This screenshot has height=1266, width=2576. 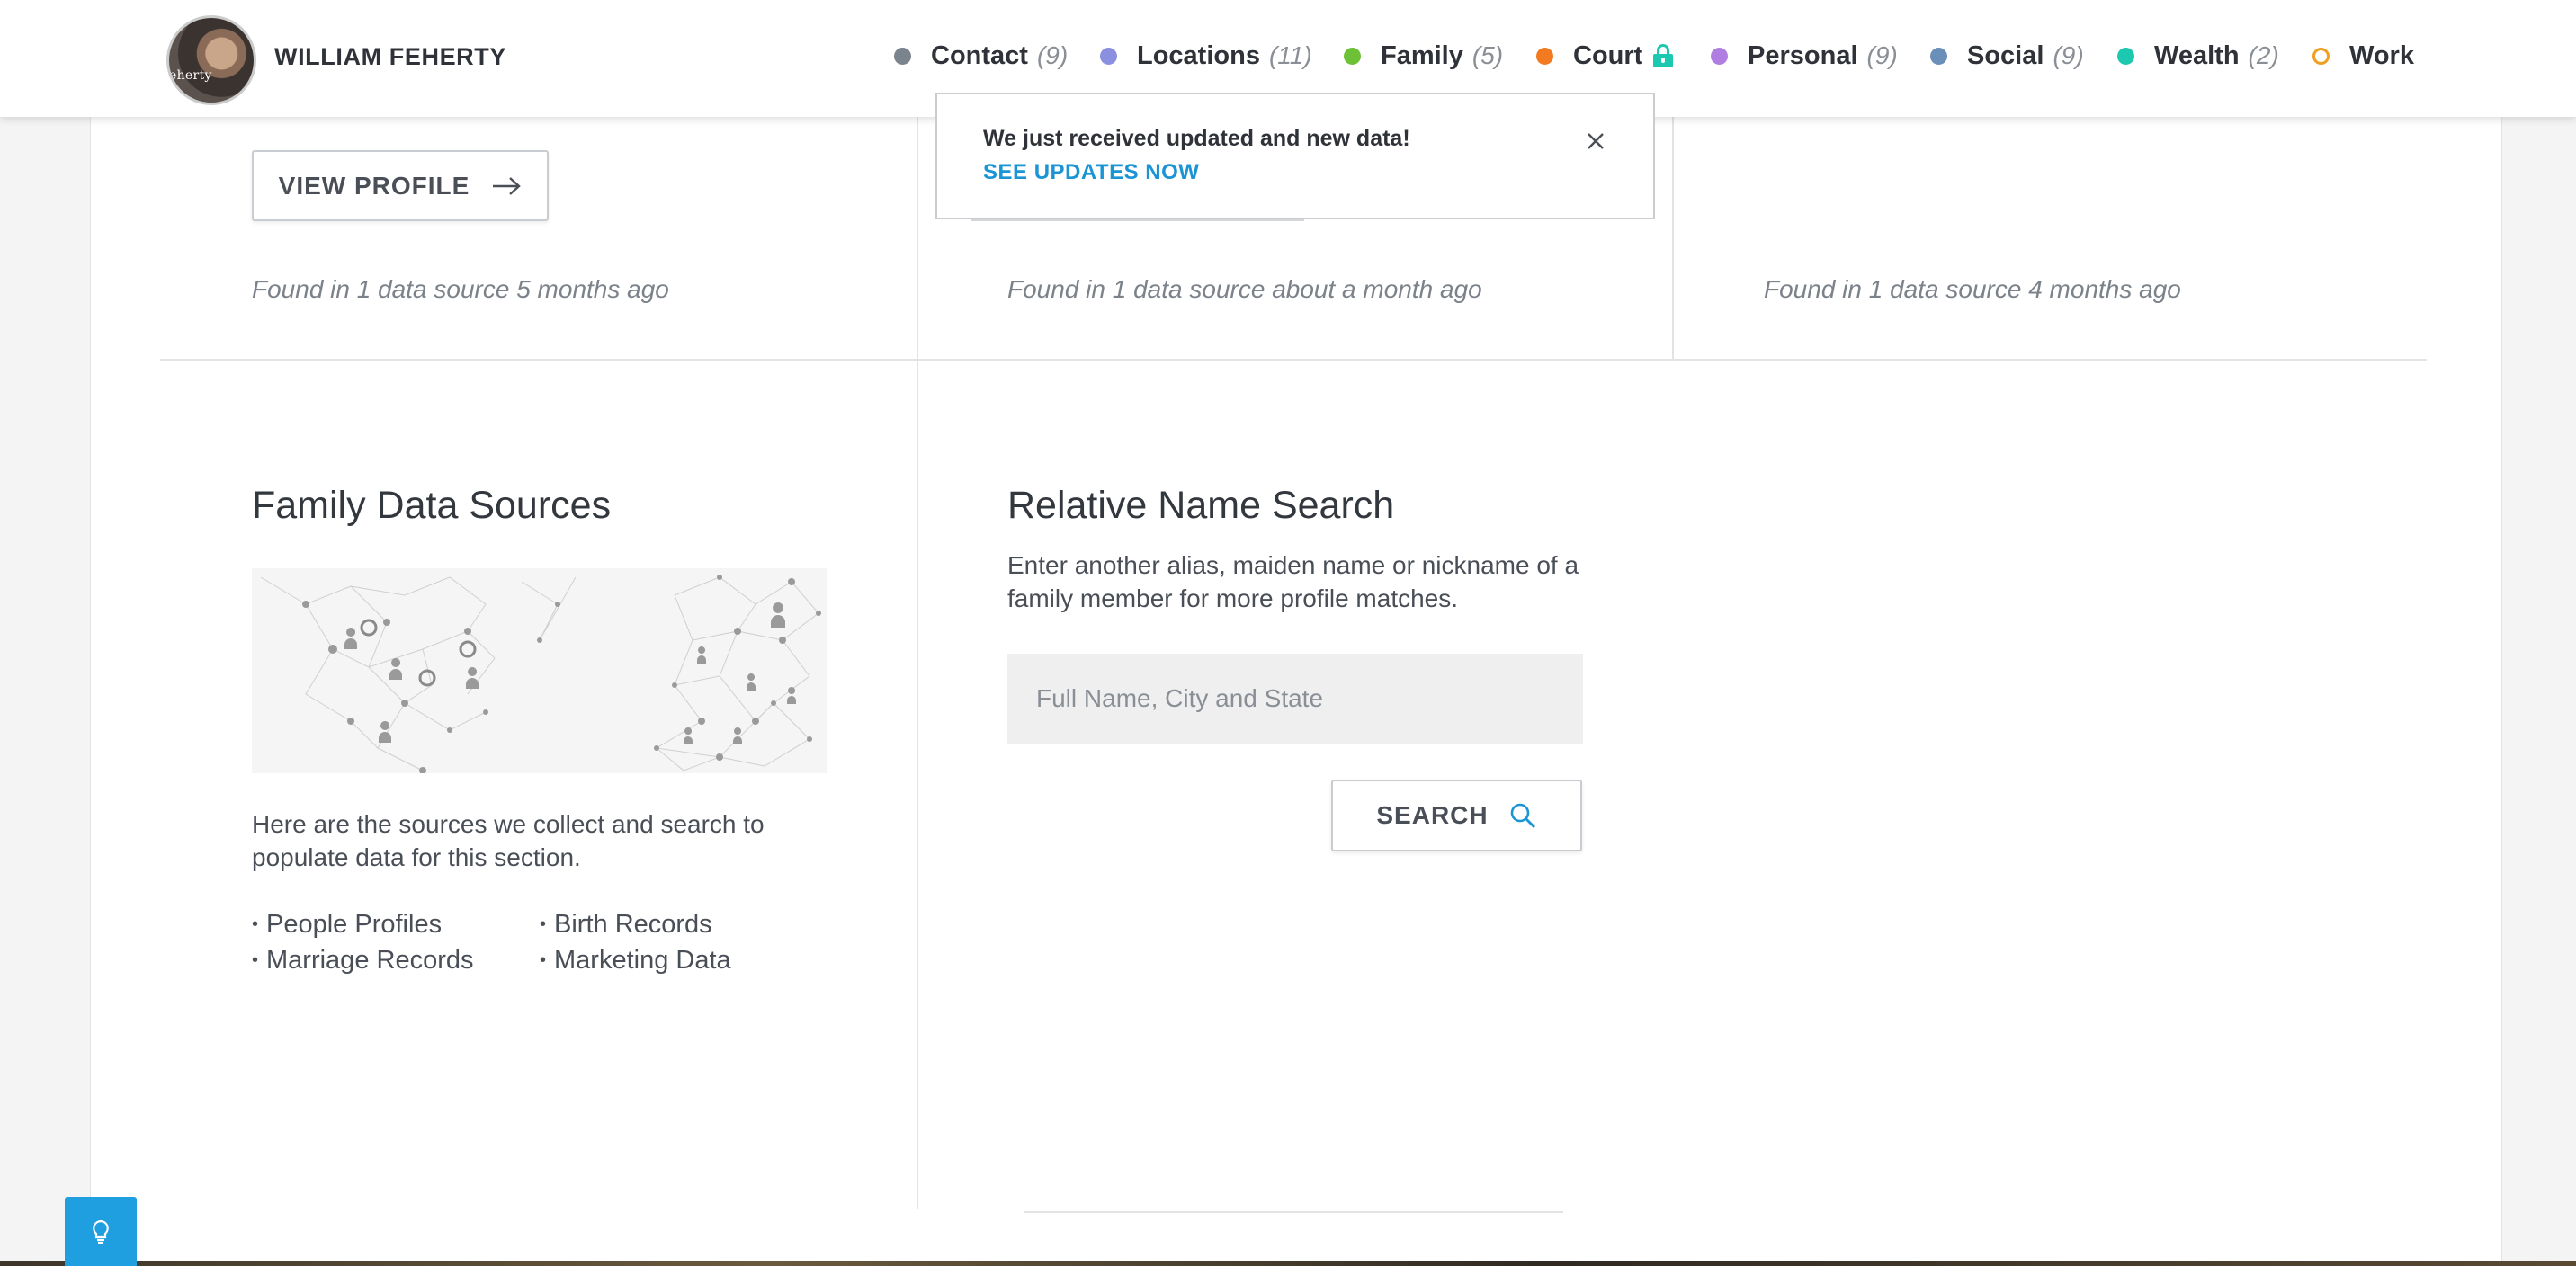 What do you see at coordinates (1091, 172) in the screenshot?
I see `see-updates-link: SEE UPDATES NOW` at bounding box center [1091, 172].